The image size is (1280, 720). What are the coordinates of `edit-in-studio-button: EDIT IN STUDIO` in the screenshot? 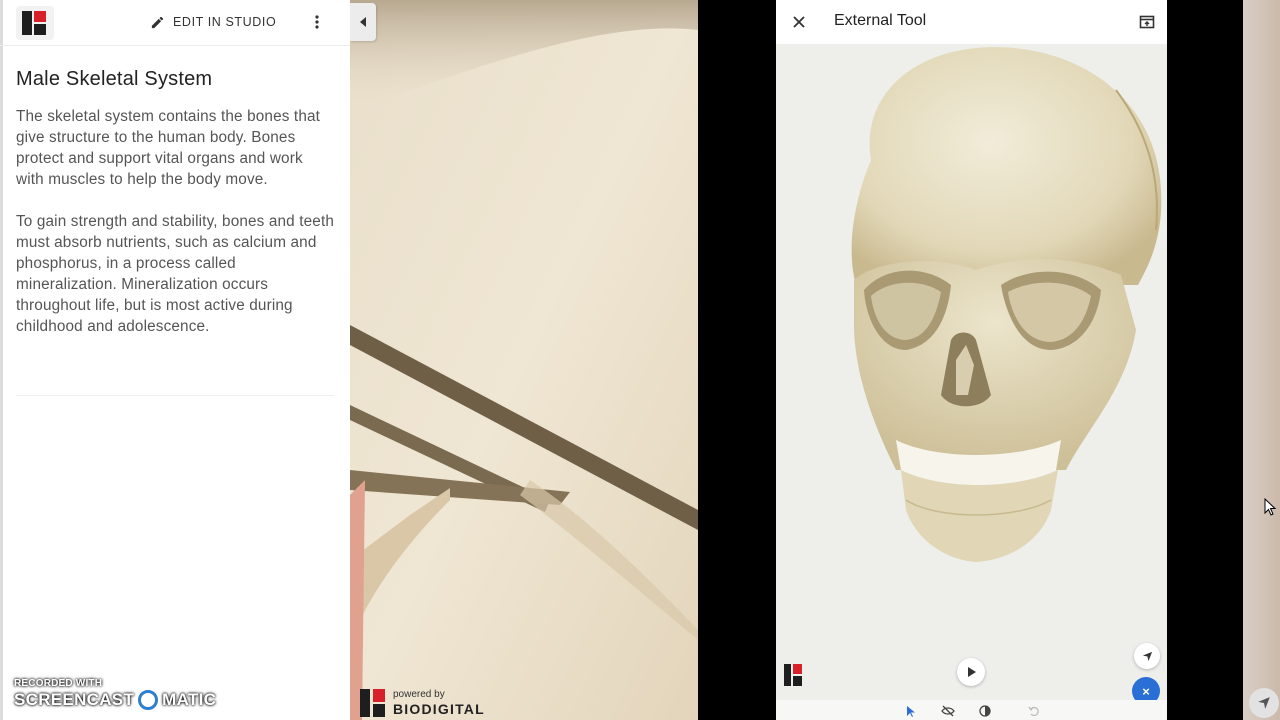 It's located at (213, 22).